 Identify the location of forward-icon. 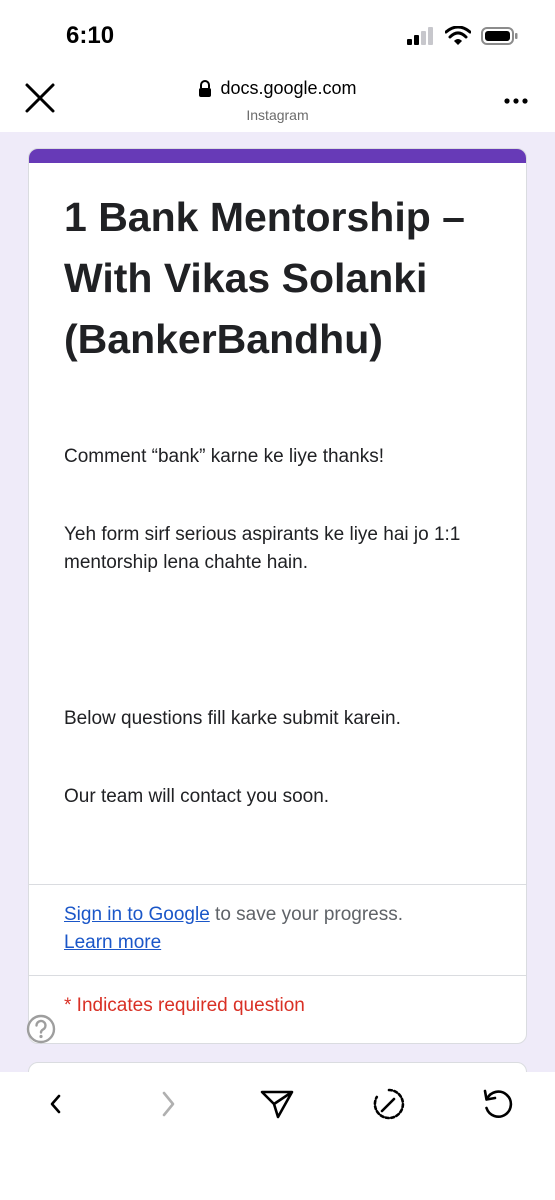
(168, 1104).